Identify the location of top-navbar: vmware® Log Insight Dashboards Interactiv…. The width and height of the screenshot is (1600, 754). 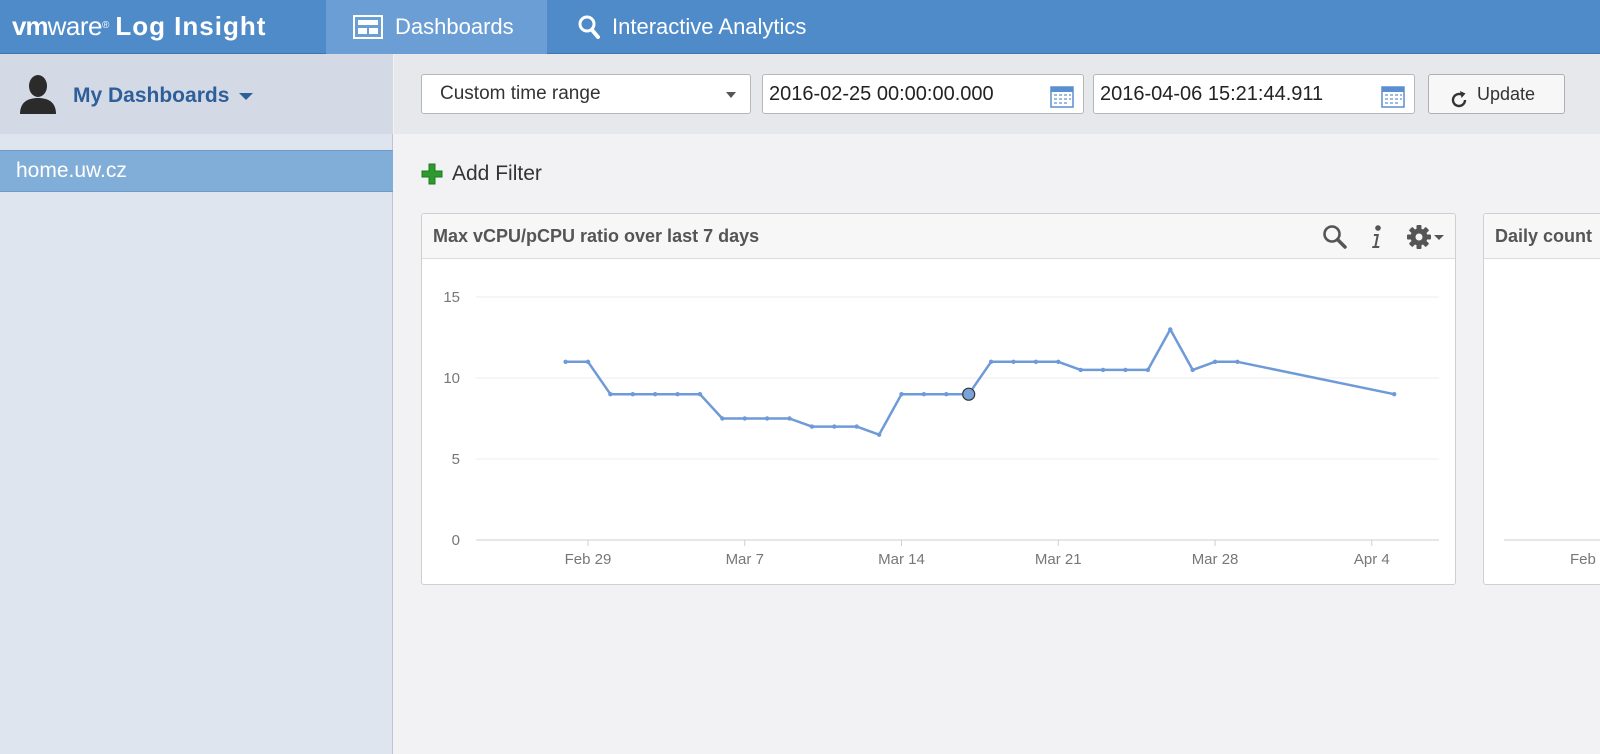
(800, 27).